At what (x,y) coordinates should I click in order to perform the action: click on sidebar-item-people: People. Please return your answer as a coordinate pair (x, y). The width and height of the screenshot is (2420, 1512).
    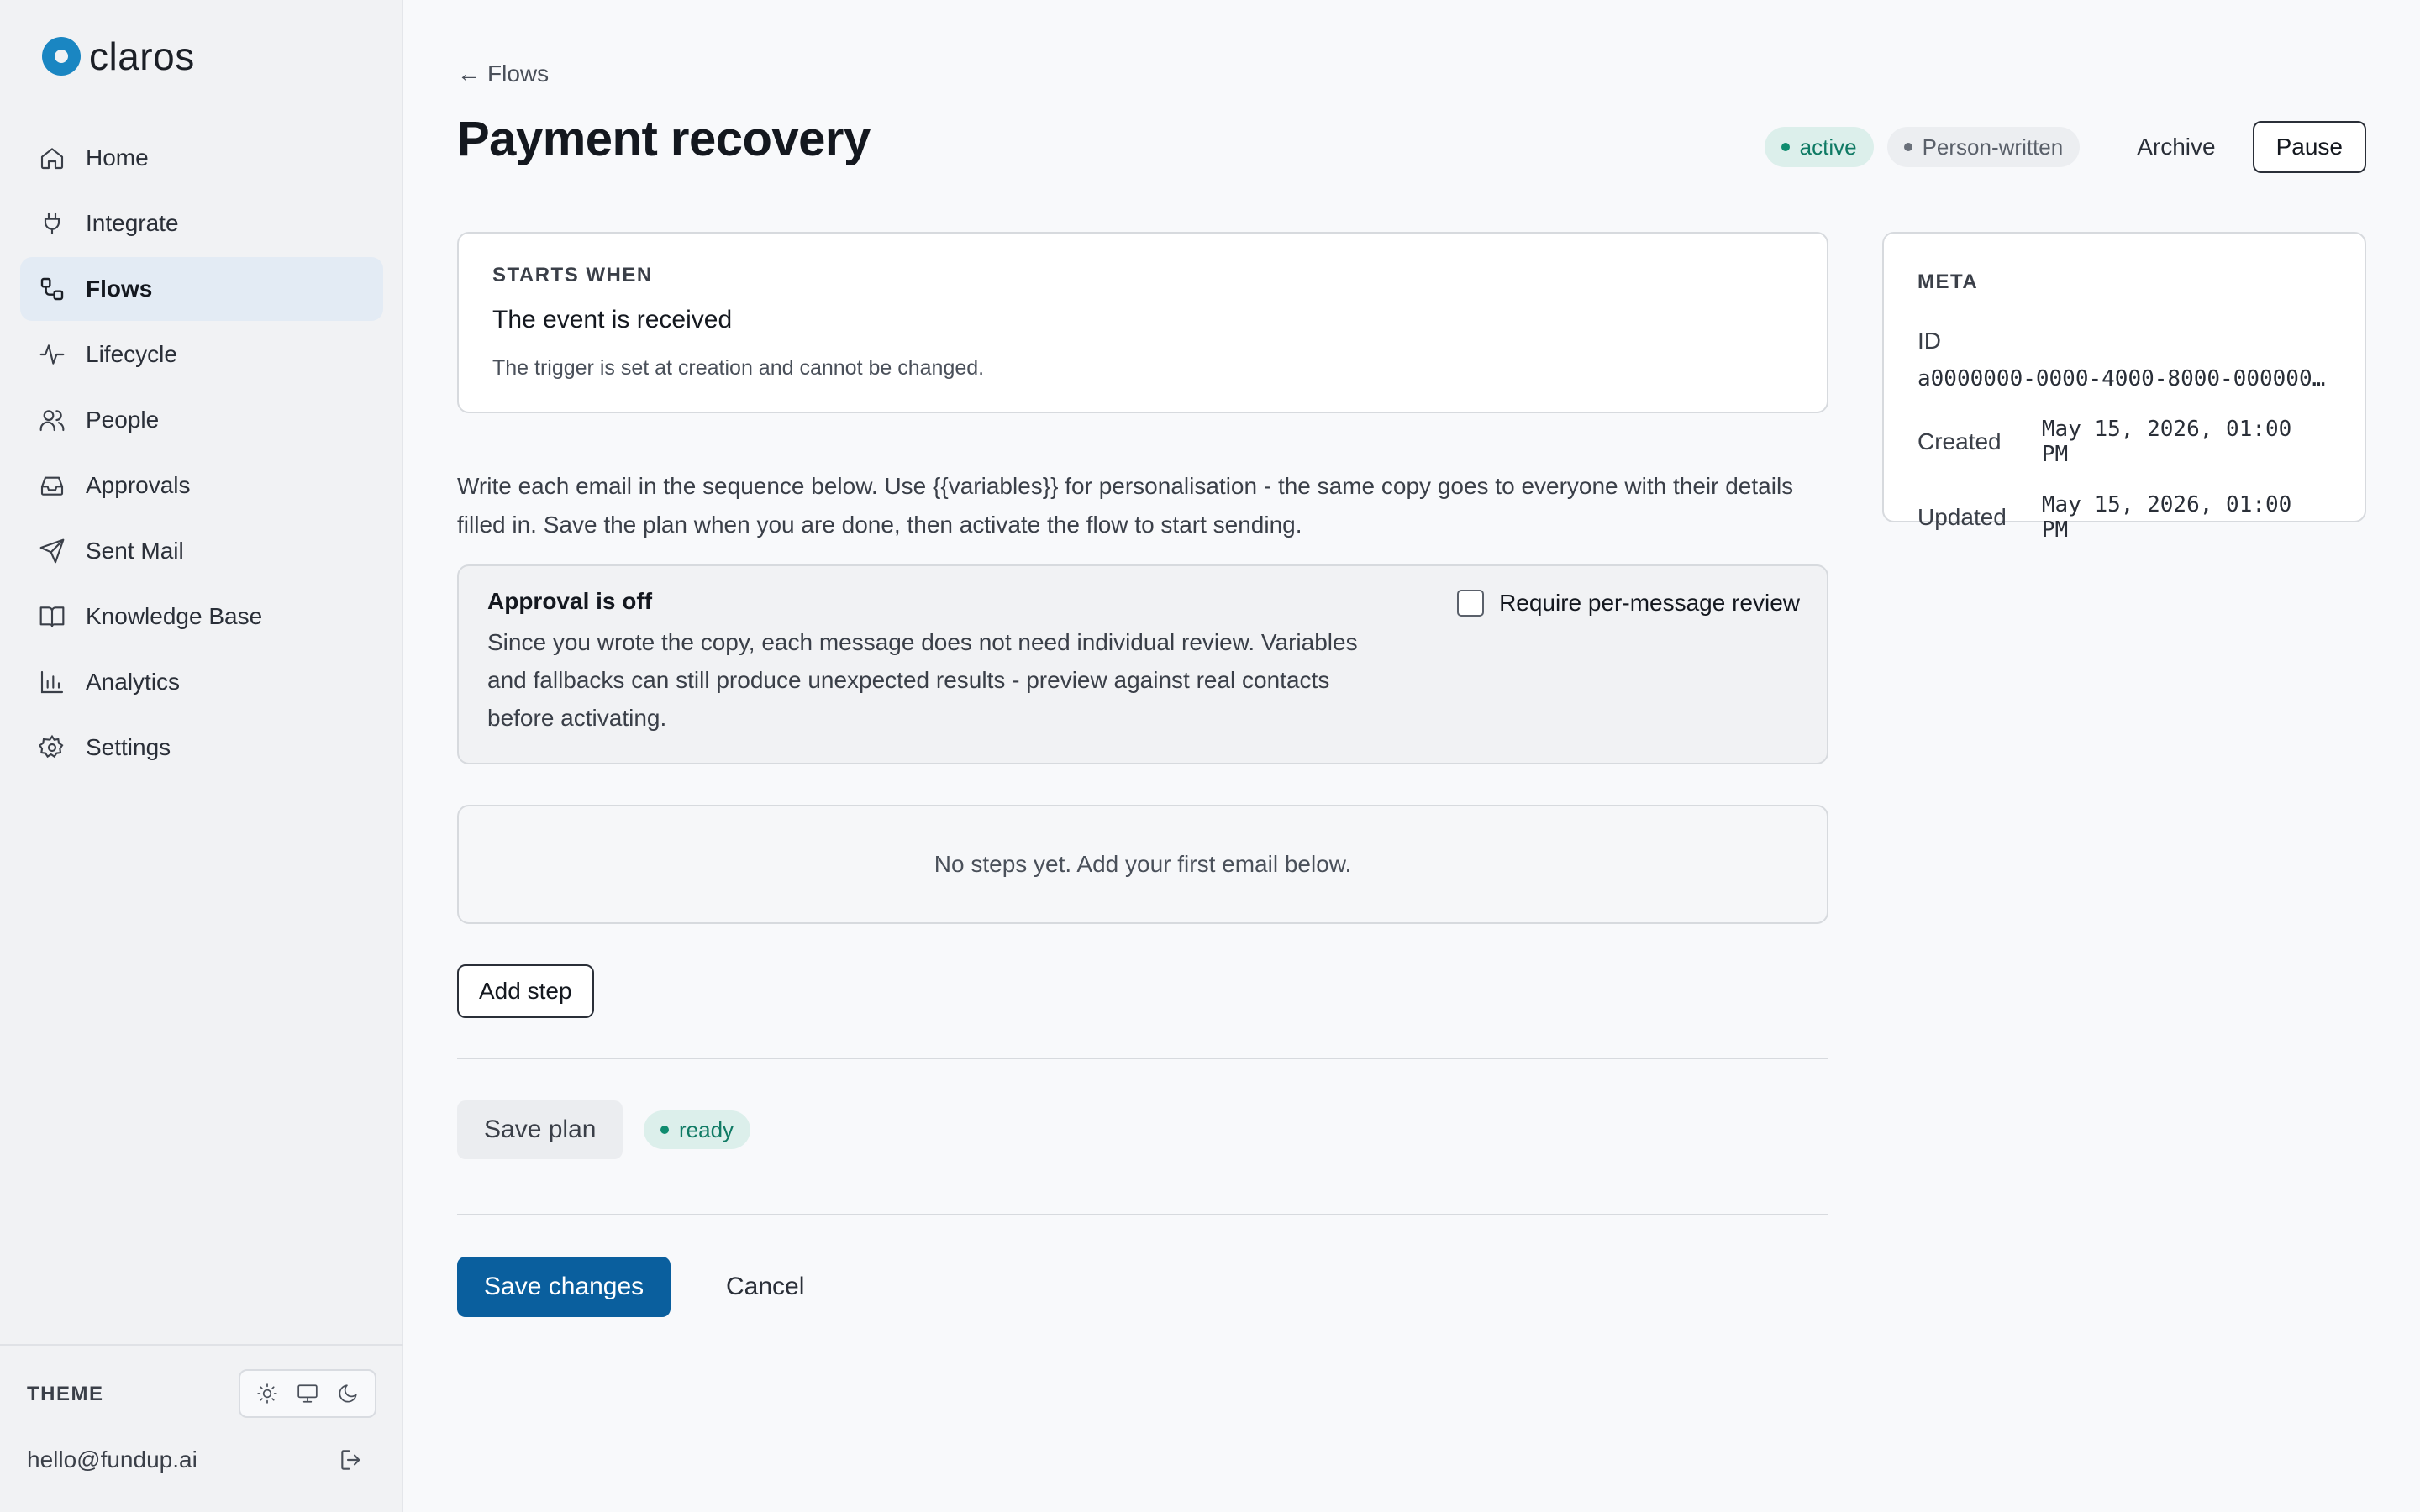
    Looking at the image, I should click on (202, 420).